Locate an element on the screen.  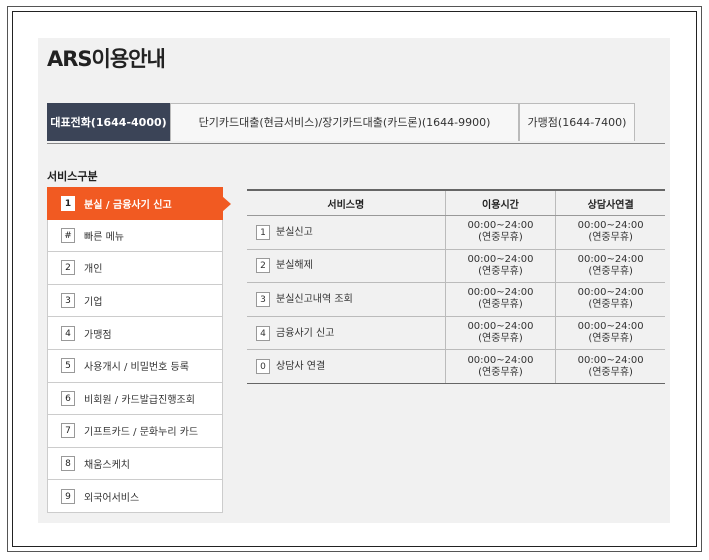
service-name: 상담사 연결 is located at coordinates (301, 367).